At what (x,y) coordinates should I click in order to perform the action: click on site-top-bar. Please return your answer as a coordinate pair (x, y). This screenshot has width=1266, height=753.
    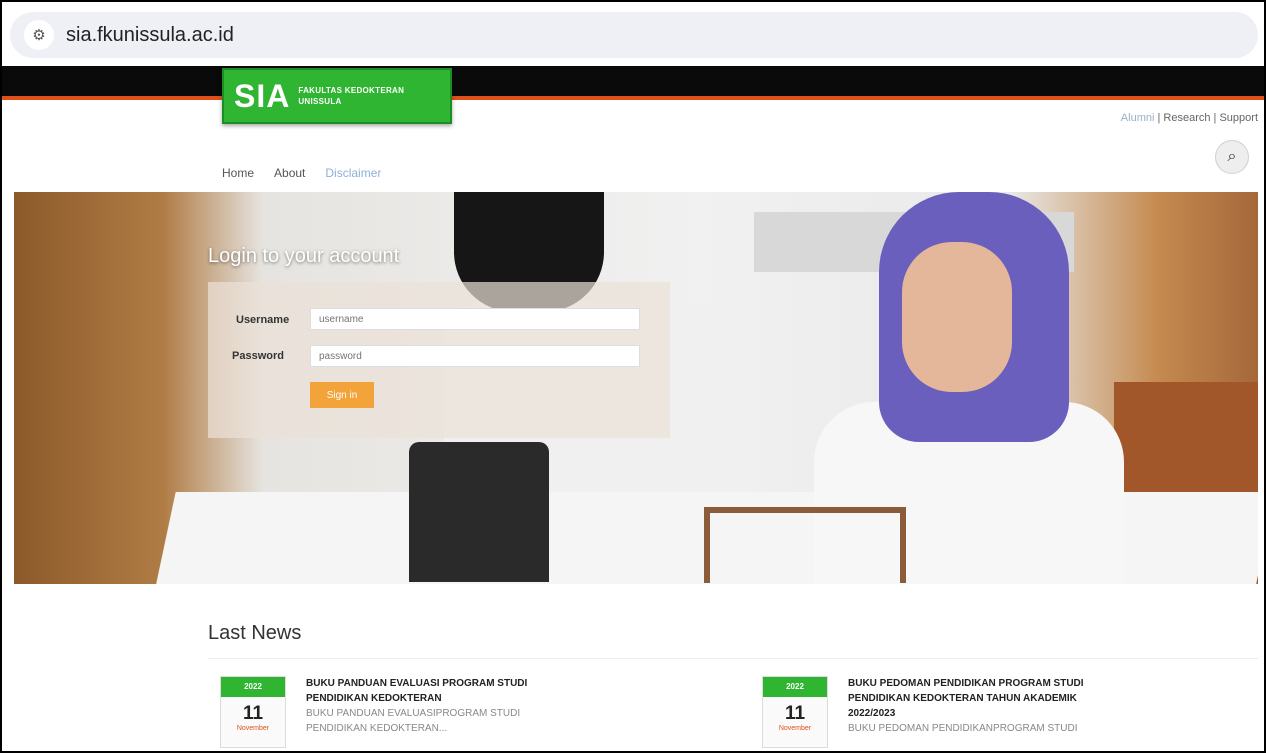
    Looking at the image, I should click on (633, 83).